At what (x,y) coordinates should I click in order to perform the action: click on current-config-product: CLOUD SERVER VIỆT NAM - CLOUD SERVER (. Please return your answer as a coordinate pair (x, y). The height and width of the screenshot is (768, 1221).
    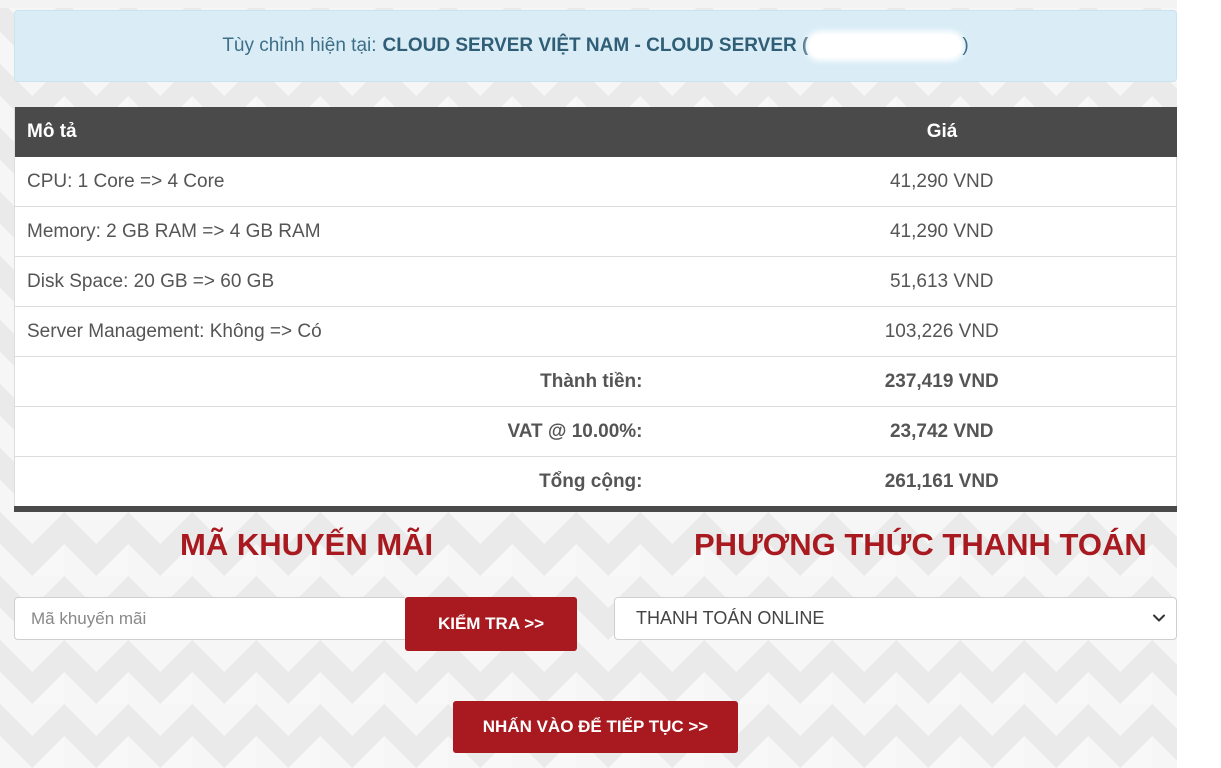
    Looking at the image, I should click on (595, 45).